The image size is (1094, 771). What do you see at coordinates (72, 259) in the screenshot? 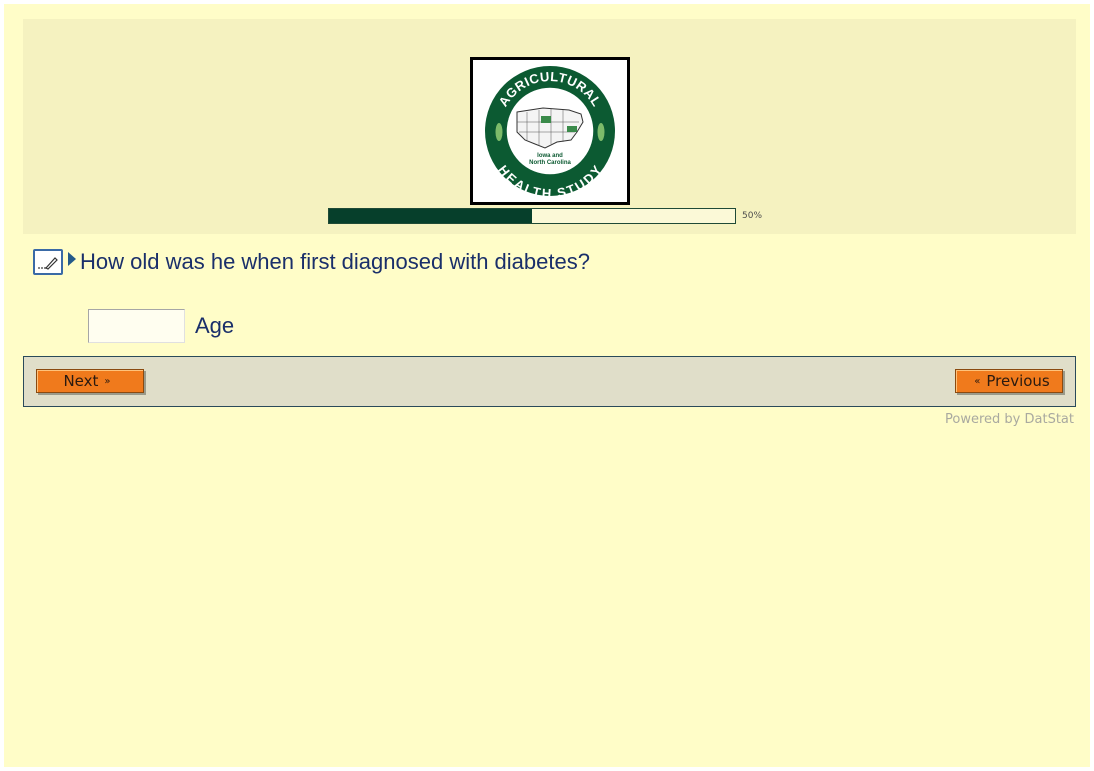
I see `triangle-right-icon` at bounding box center [72, 259].